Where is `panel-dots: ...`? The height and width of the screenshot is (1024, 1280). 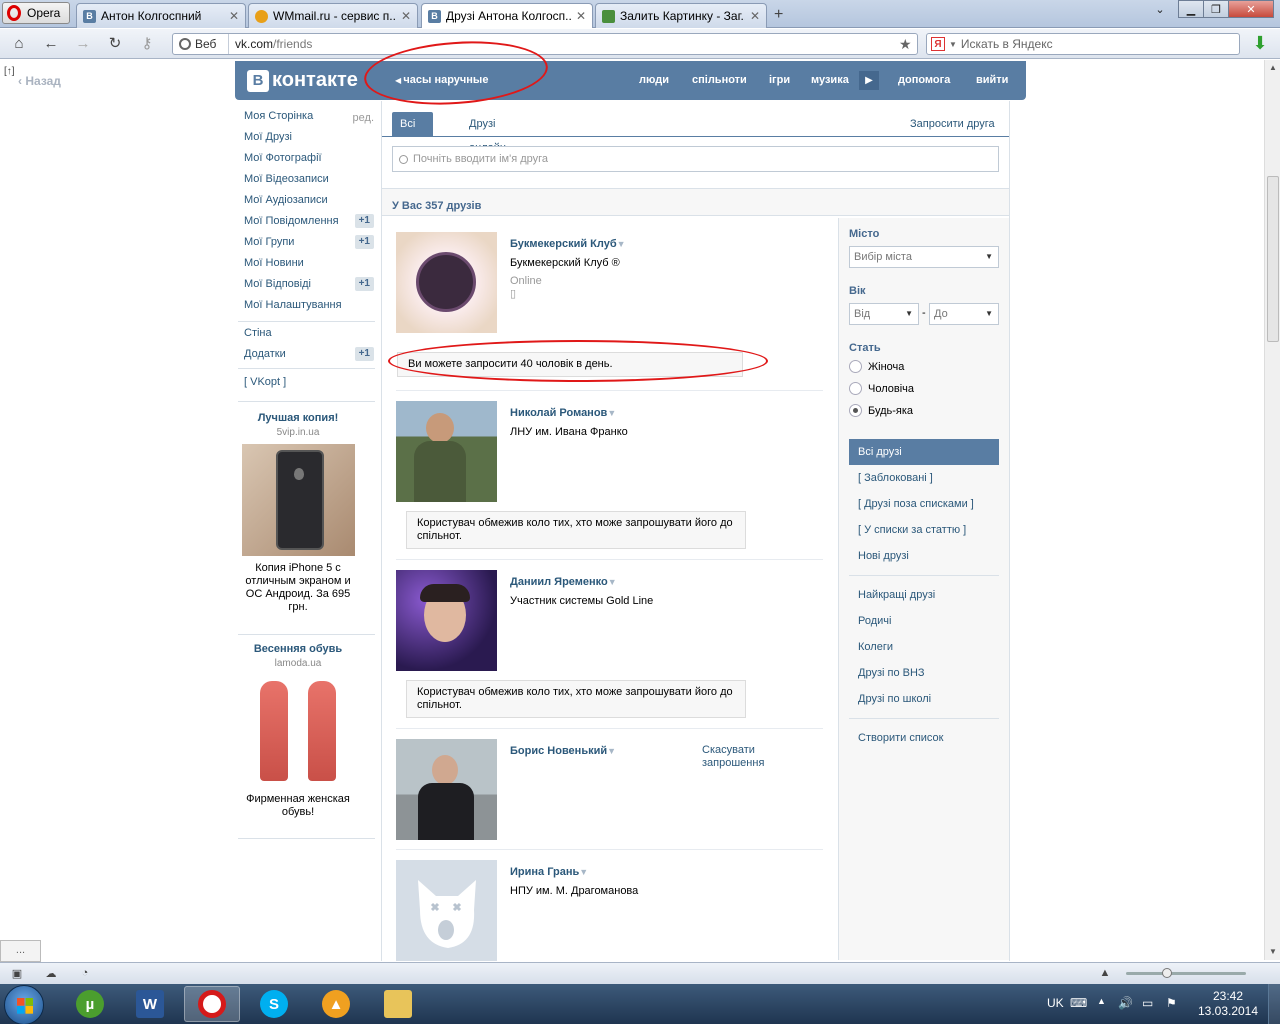
panel-dots: ... is located at coordinates (20, 951).